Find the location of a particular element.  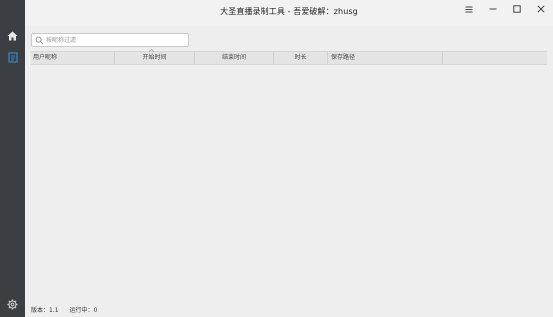

menu-button is located at coordinates (468, 9).